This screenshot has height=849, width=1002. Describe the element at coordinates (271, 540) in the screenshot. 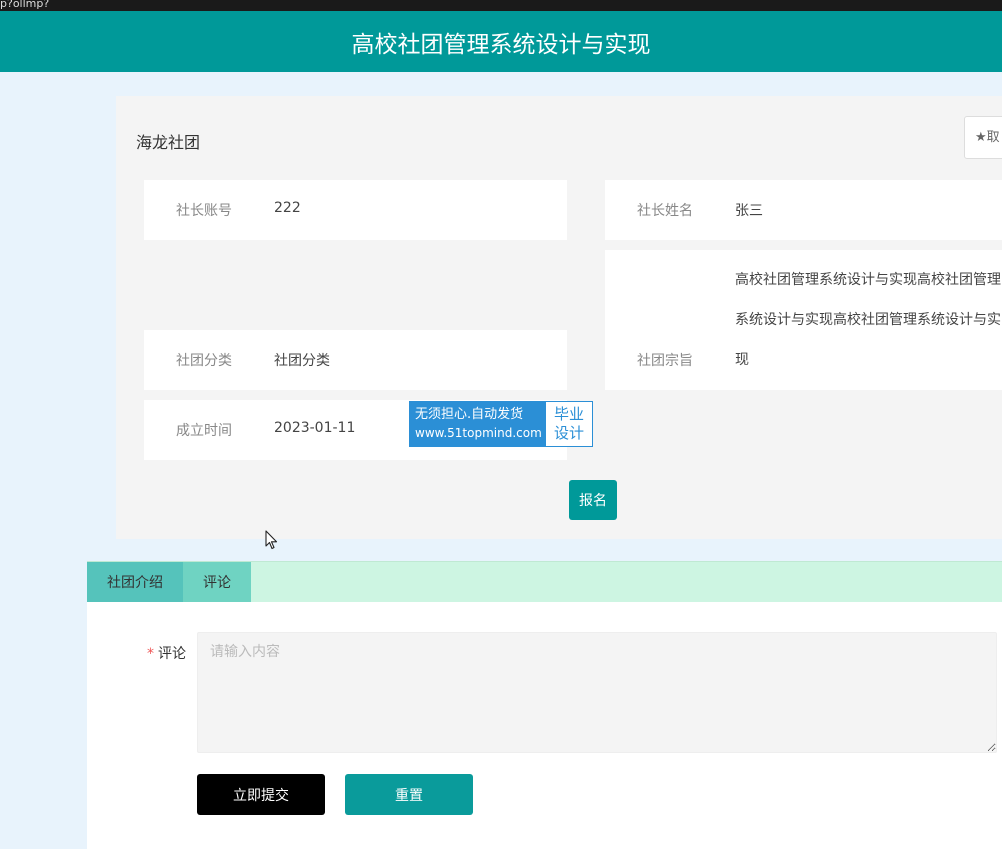

I see `mouse-cursor-icon` at that location.